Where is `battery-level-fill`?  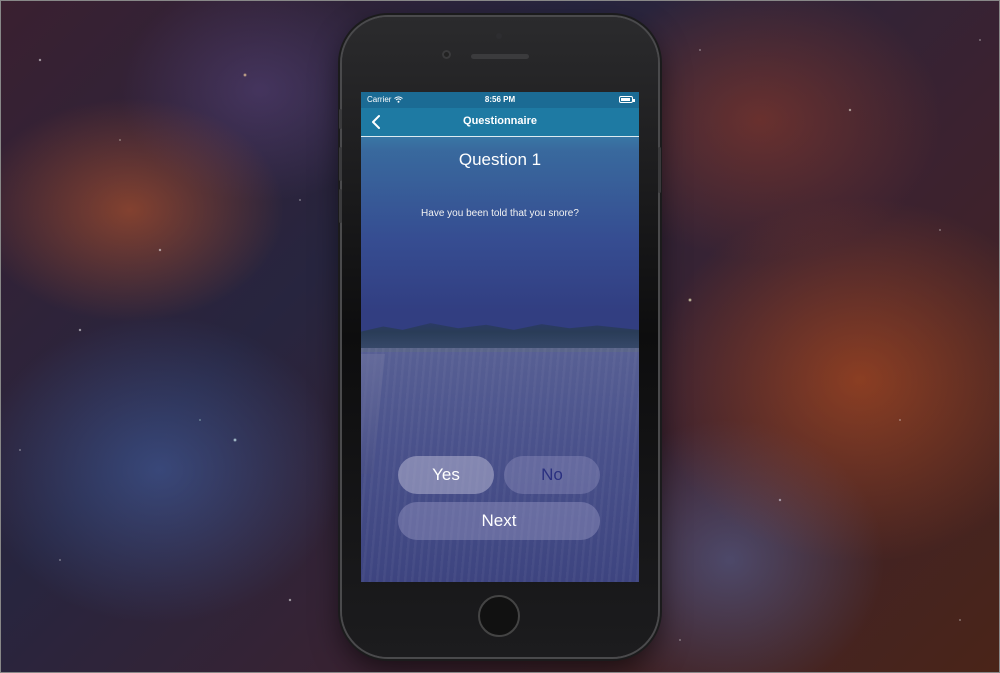
battery-level-fill is located at coordinates (625, 99).